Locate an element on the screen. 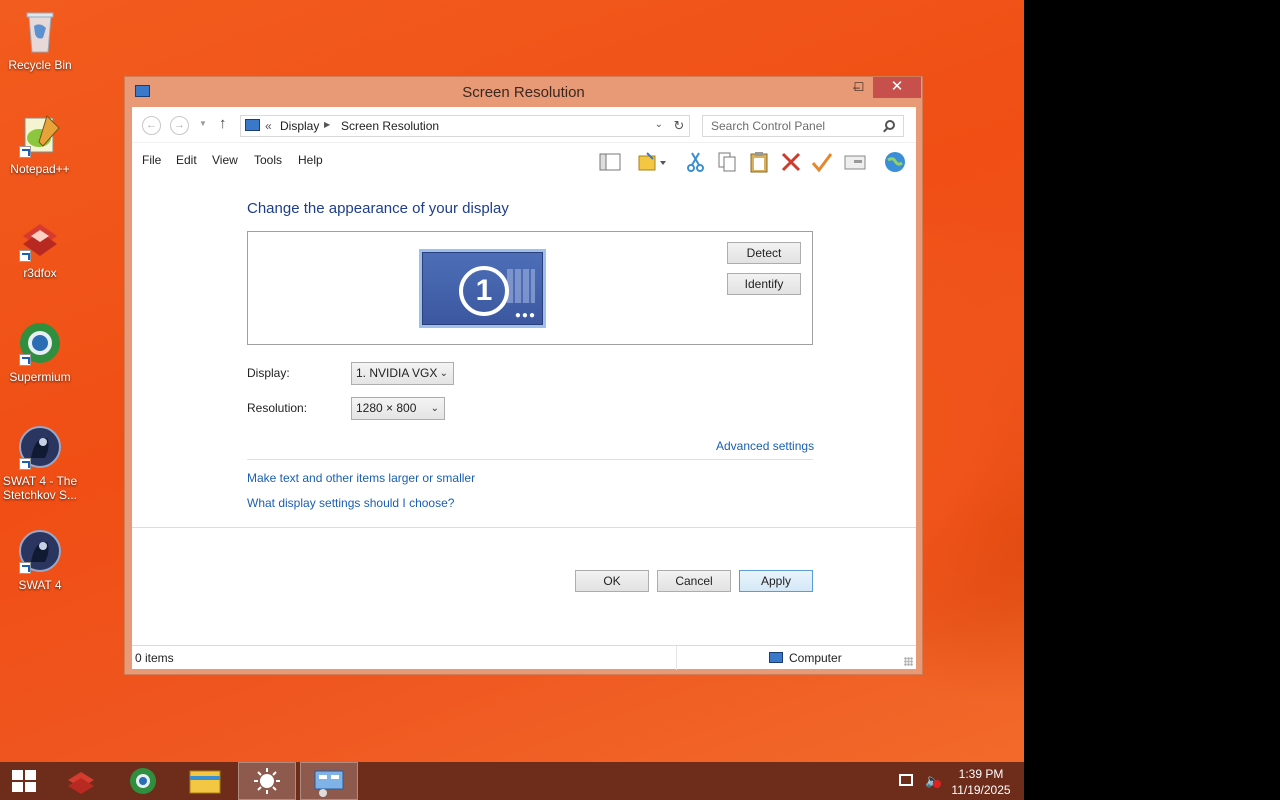 The height and width of the screenshot is (800, 1280). address-box: « Display ▶ Screen Resolution ⌄ is located at coordinates (465, 126).